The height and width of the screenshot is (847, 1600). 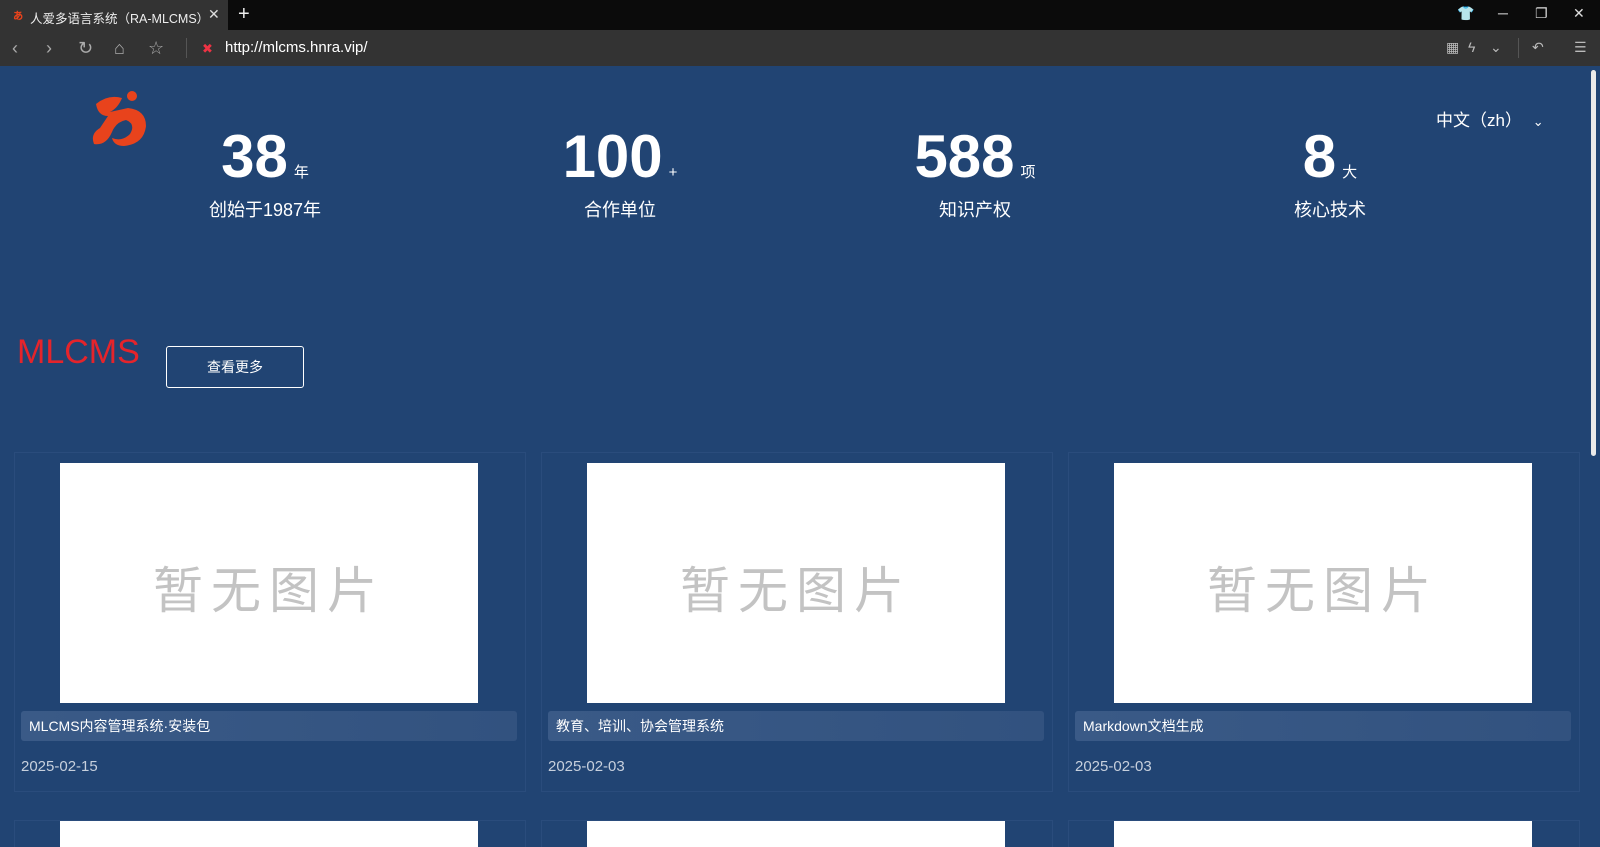 What do you see at coordinates (620, 210) in the screenshot?
I see `stat-label: 合作单位` at bounding box center [620, 210].